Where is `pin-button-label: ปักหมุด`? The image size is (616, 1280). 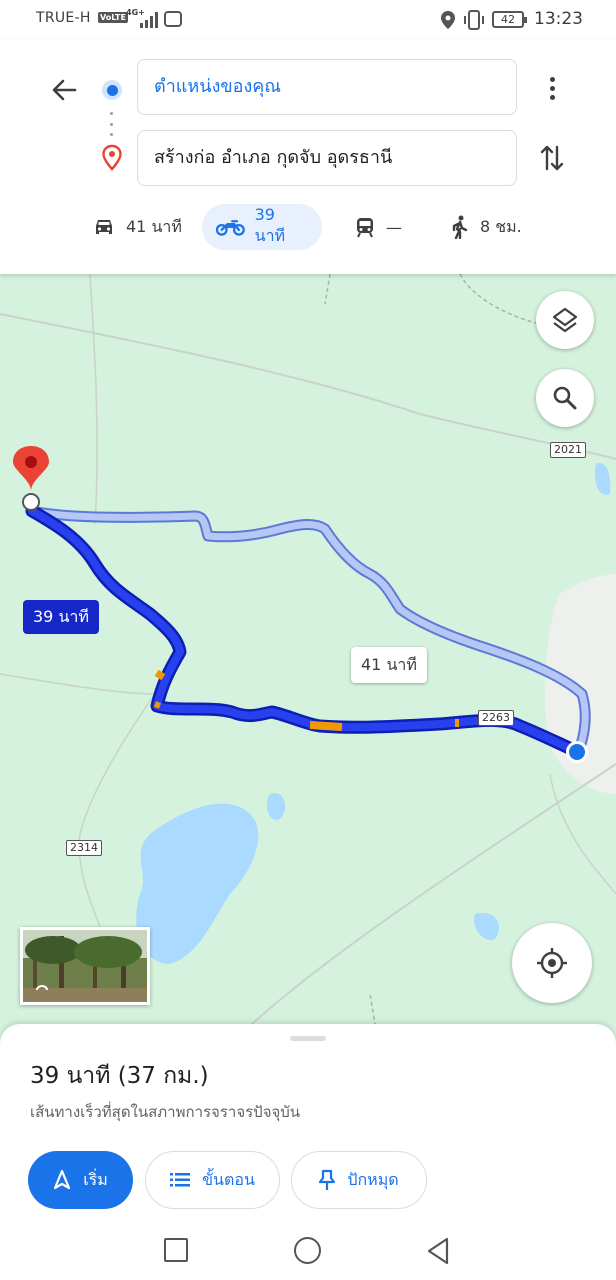
pin-button-label: ปักหมุด is located at coordinates (373, 1179).